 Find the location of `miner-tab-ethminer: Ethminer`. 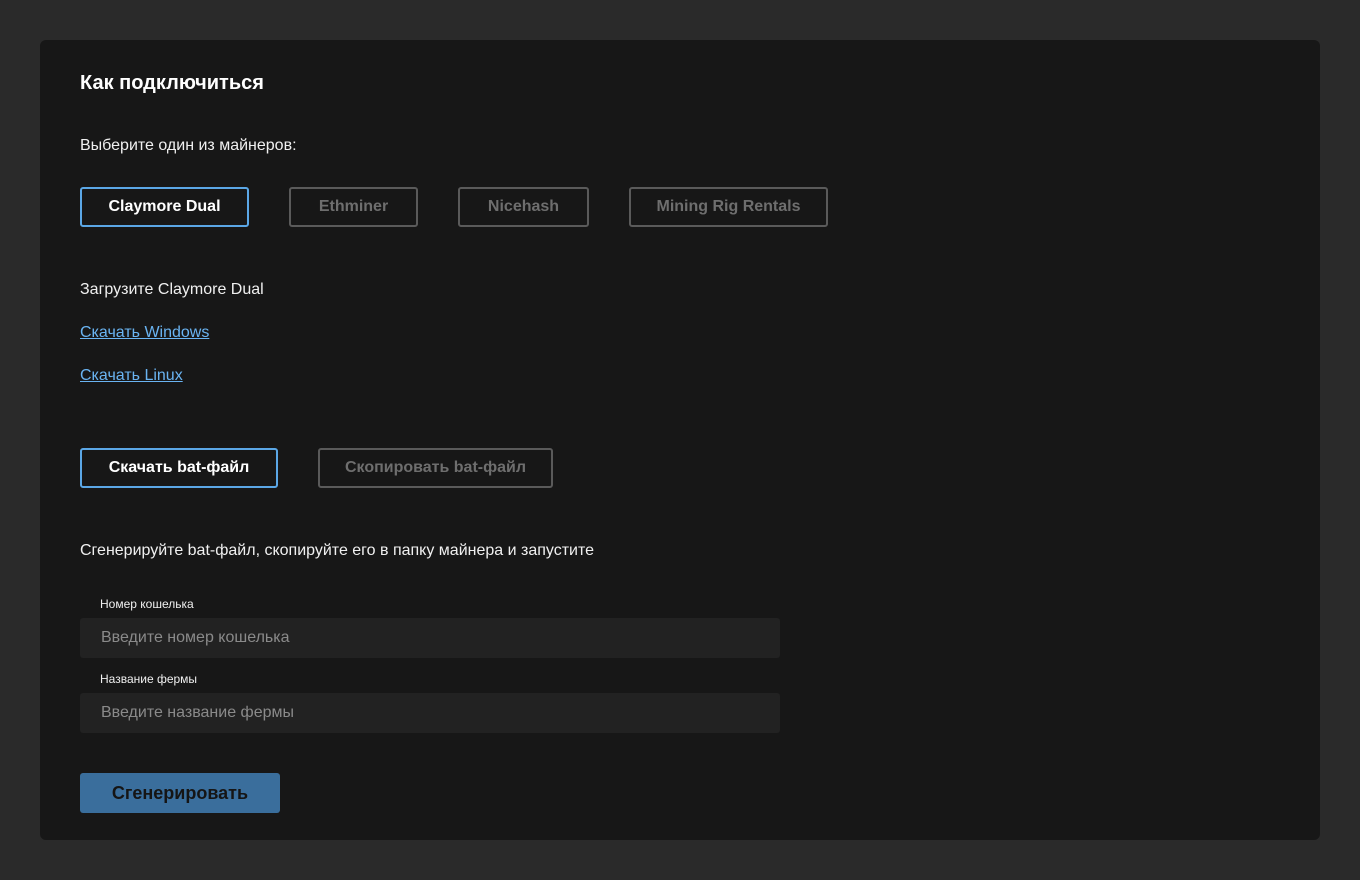

miner-tab-ethminer: Ethminer is located at coordinates (353, 207).